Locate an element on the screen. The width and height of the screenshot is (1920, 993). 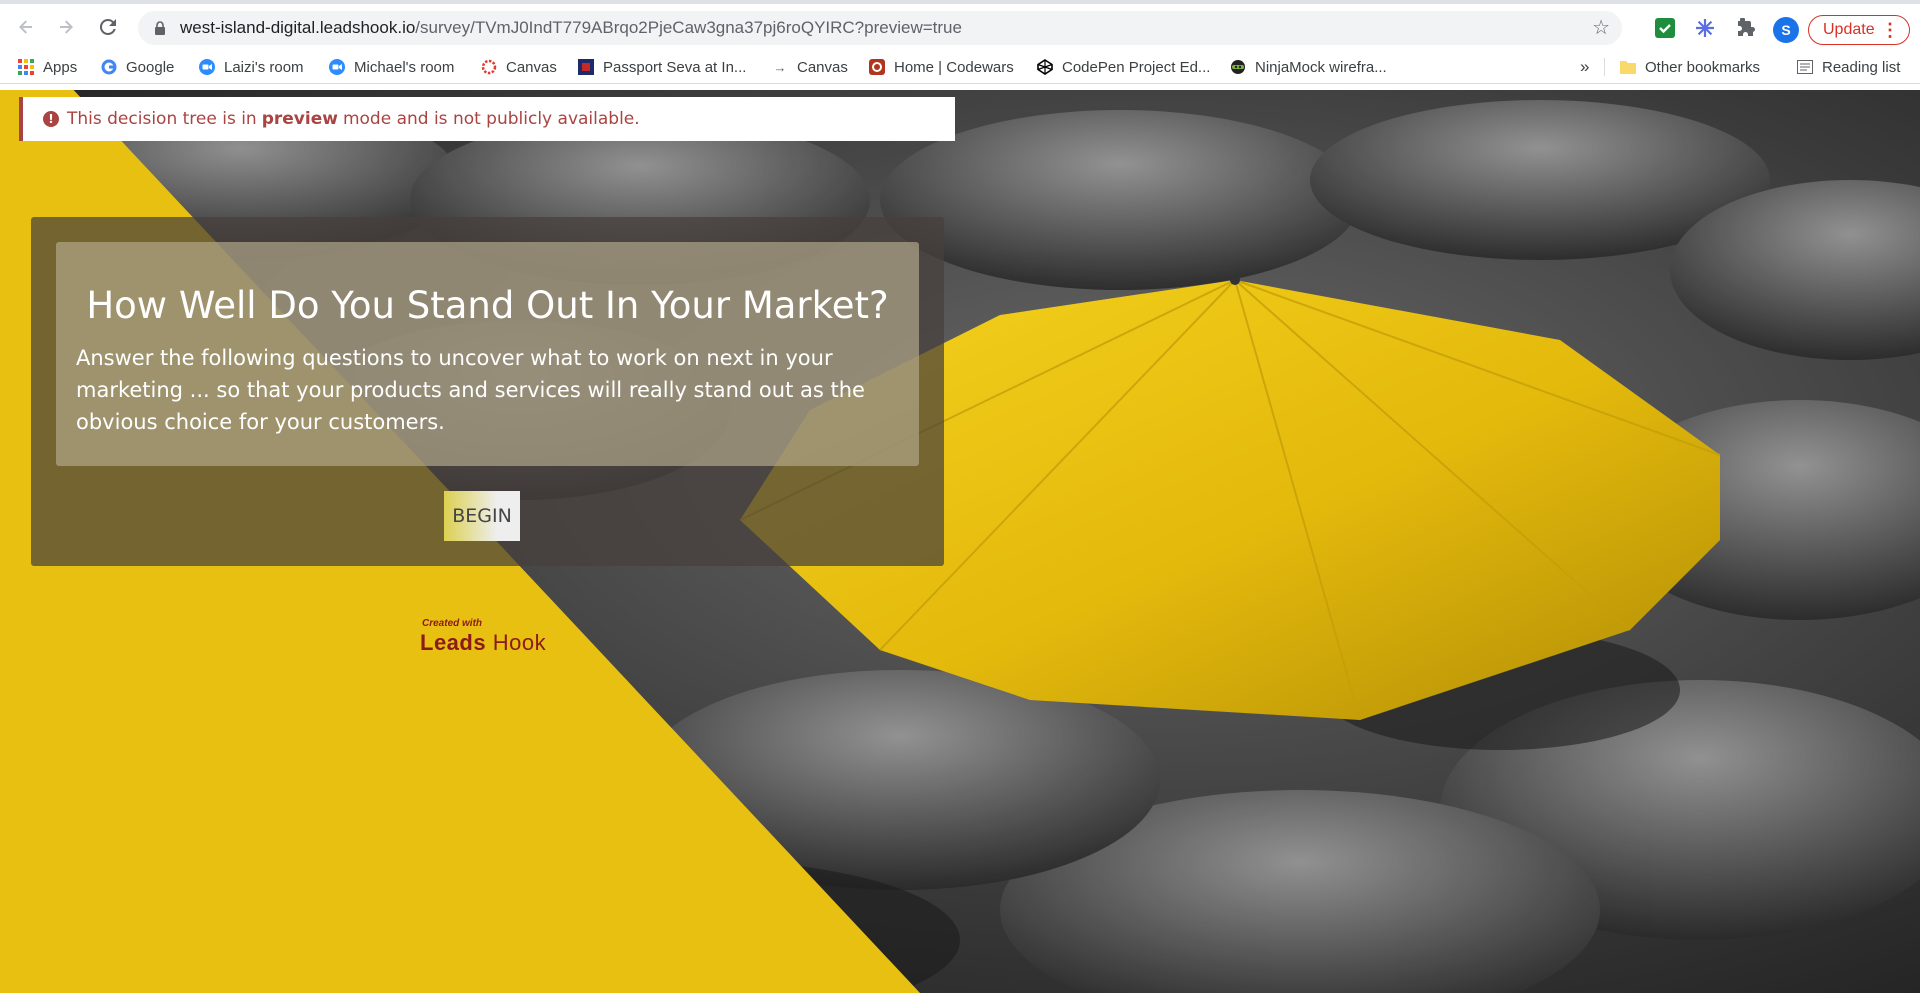
codepen-icon is located at coordinates (1045, 67).